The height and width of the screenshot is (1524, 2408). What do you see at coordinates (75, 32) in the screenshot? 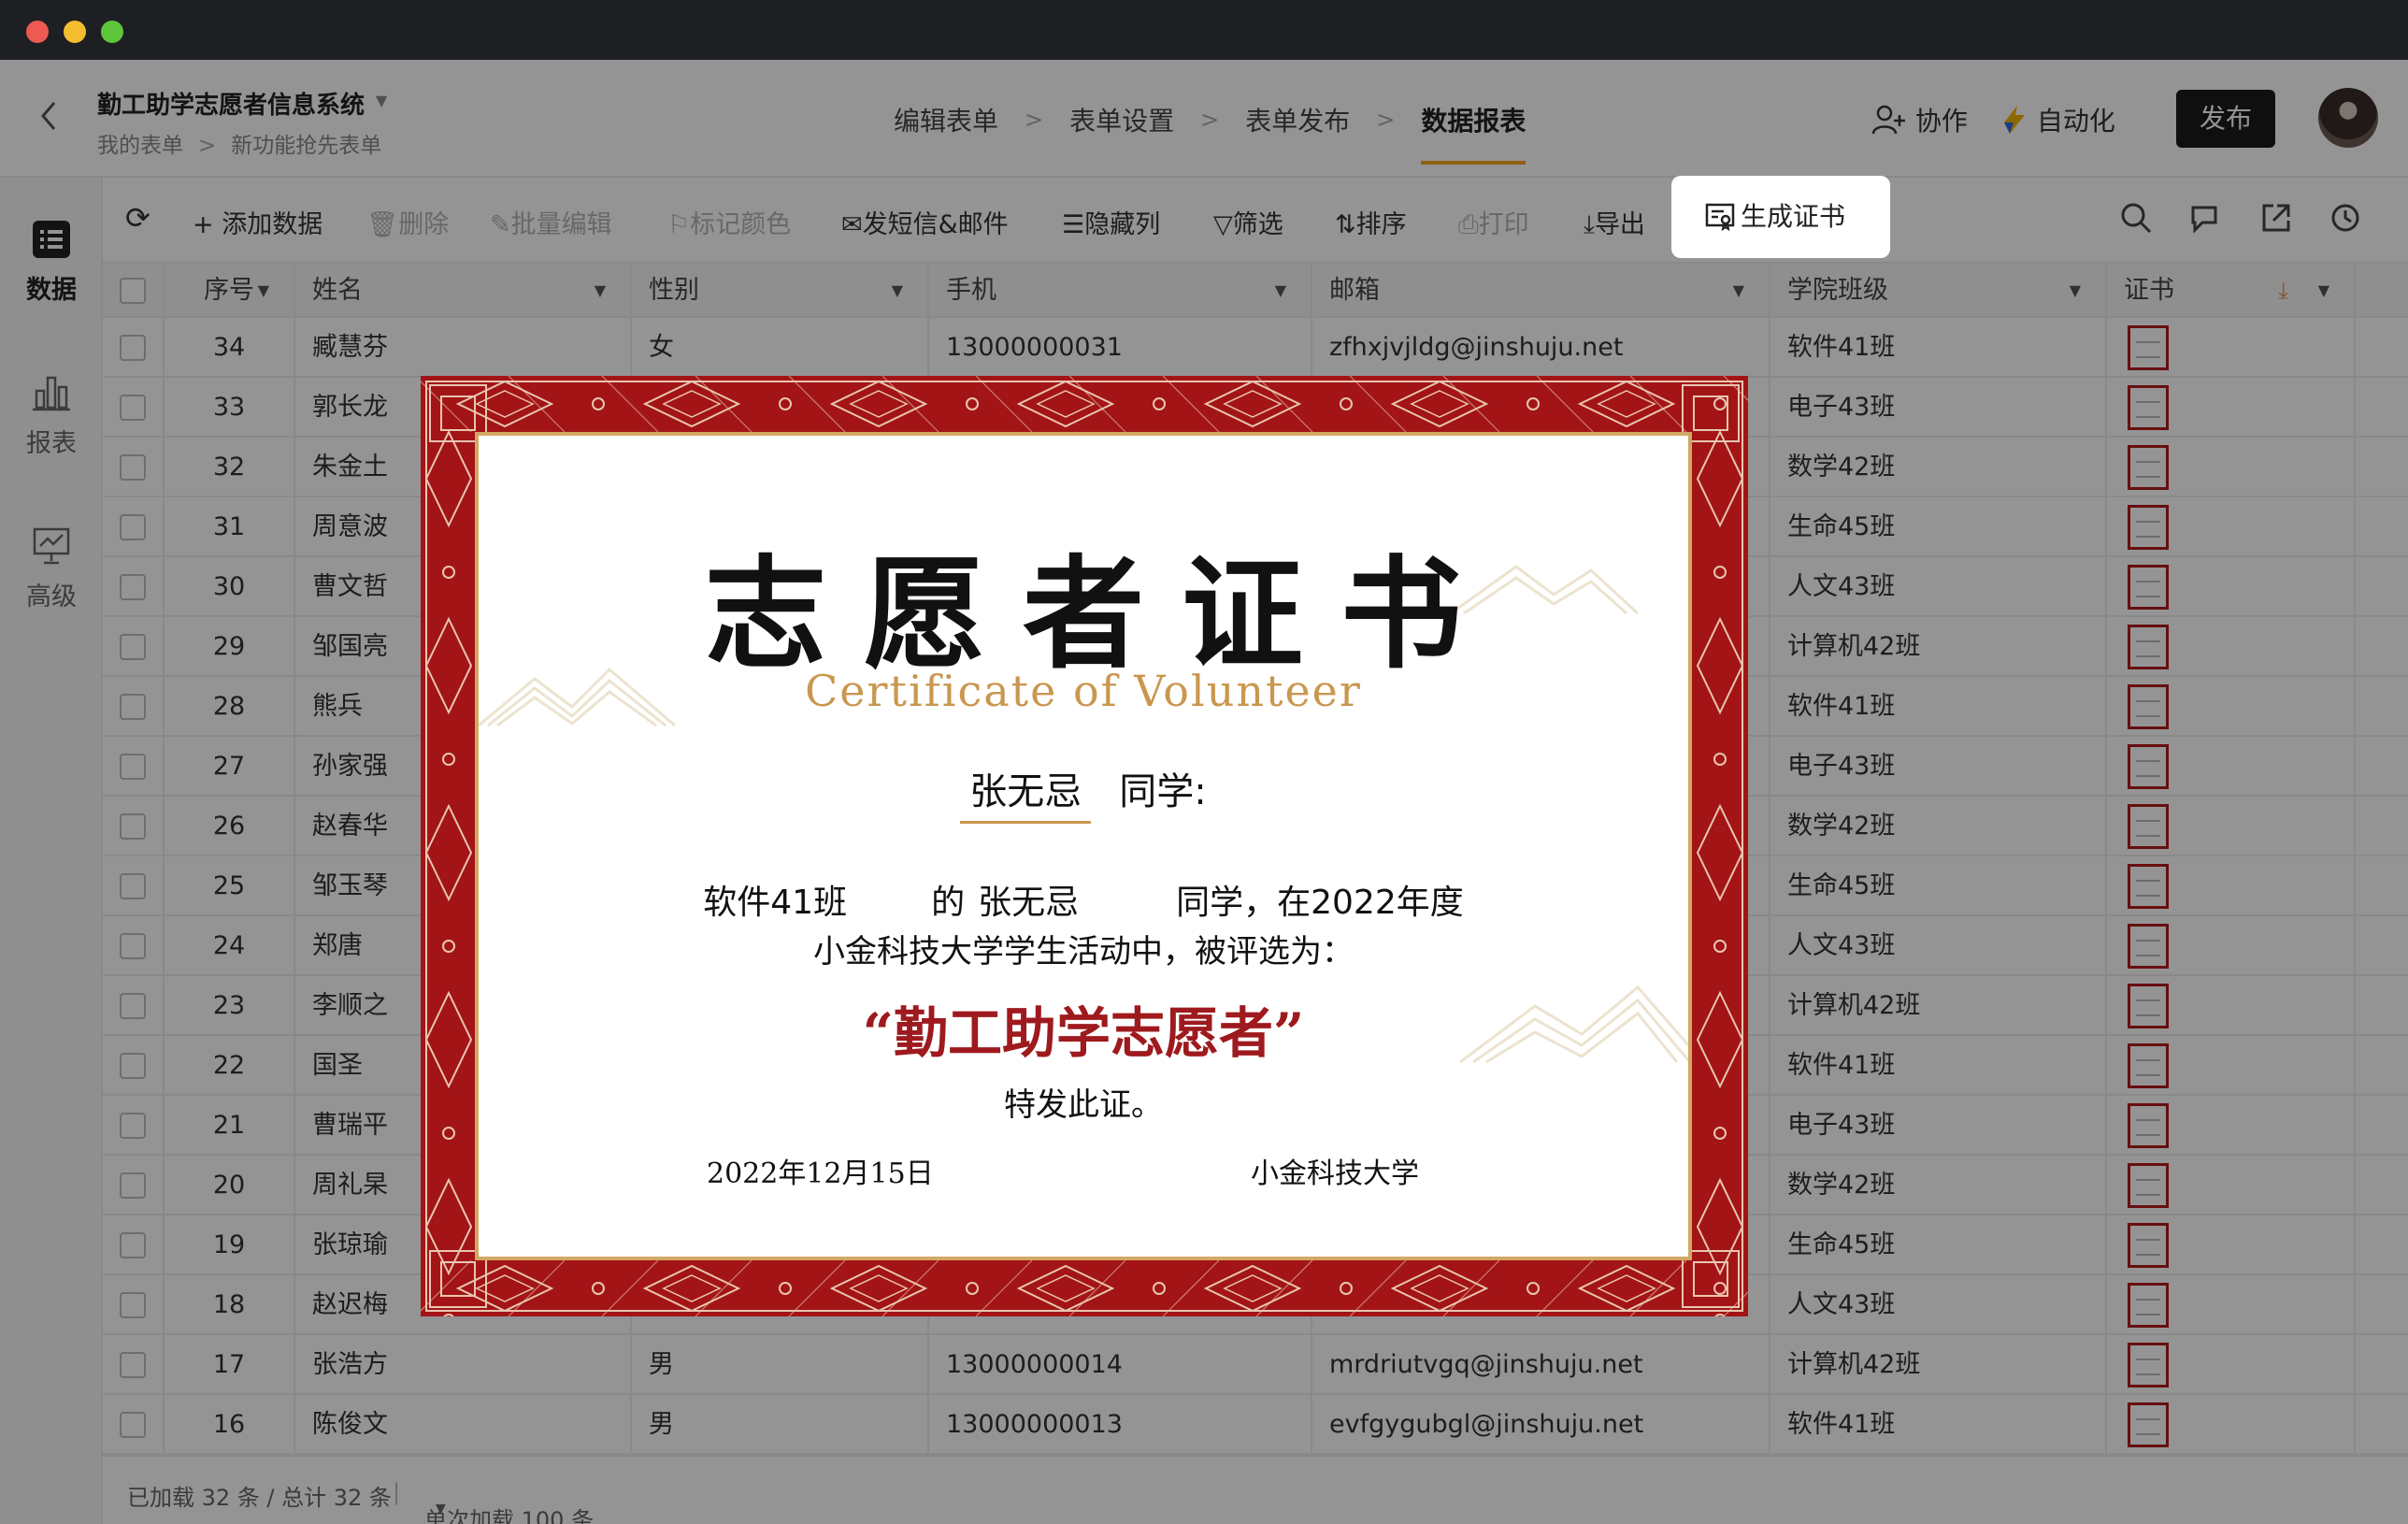
I see `minimize-window-button` at bounding box center [75, 32].